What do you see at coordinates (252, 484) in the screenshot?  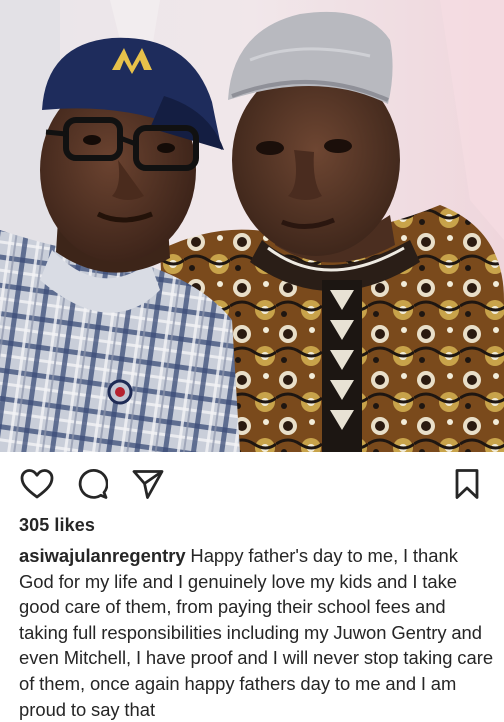 I see `post-action-bar` at bounding box center [252, 484].